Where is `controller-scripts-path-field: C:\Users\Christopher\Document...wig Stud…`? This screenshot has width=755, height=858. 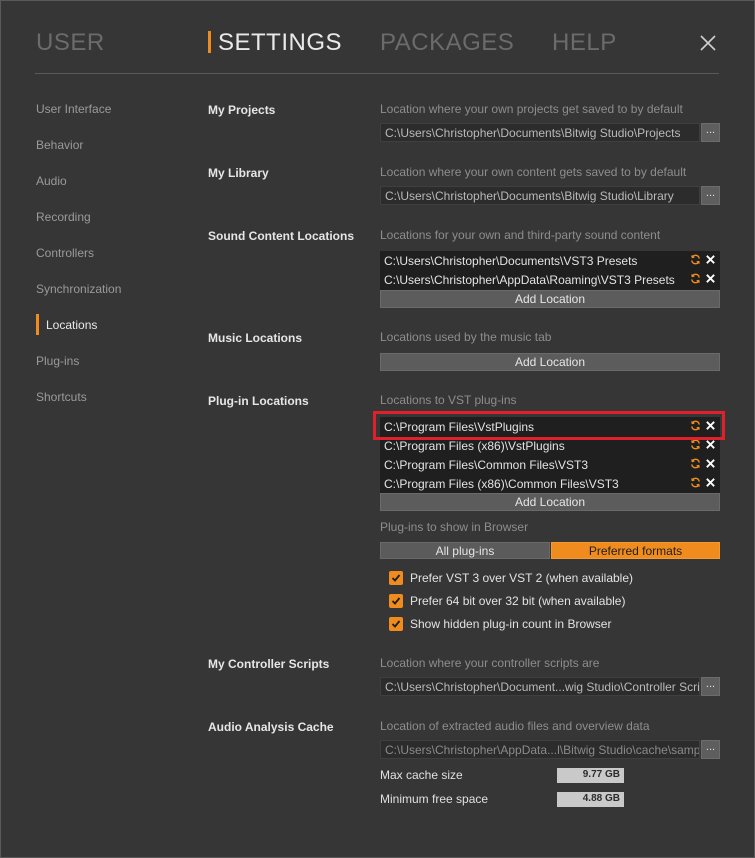
controller-scripts-path-field: C:\Users\Christopher\Document...wig Stud… is located at coordinates (540, 686).